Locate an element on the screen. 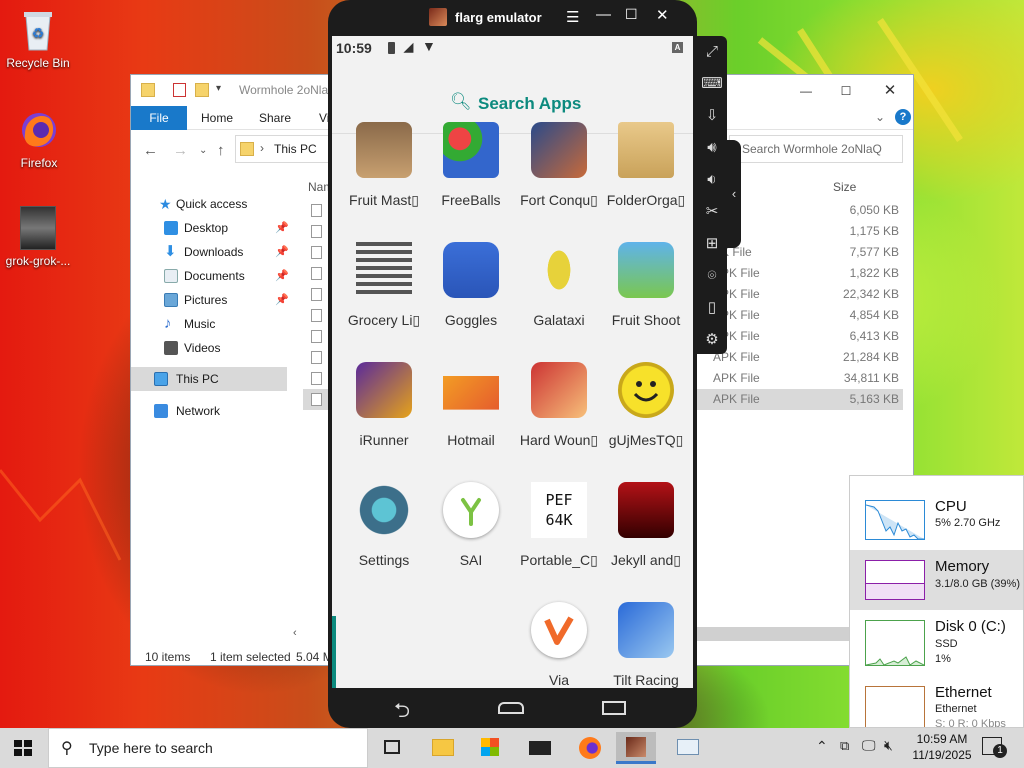 This screenshot has height=768, width=1024. recents-nav-icon is located at coordinates (614, 708).